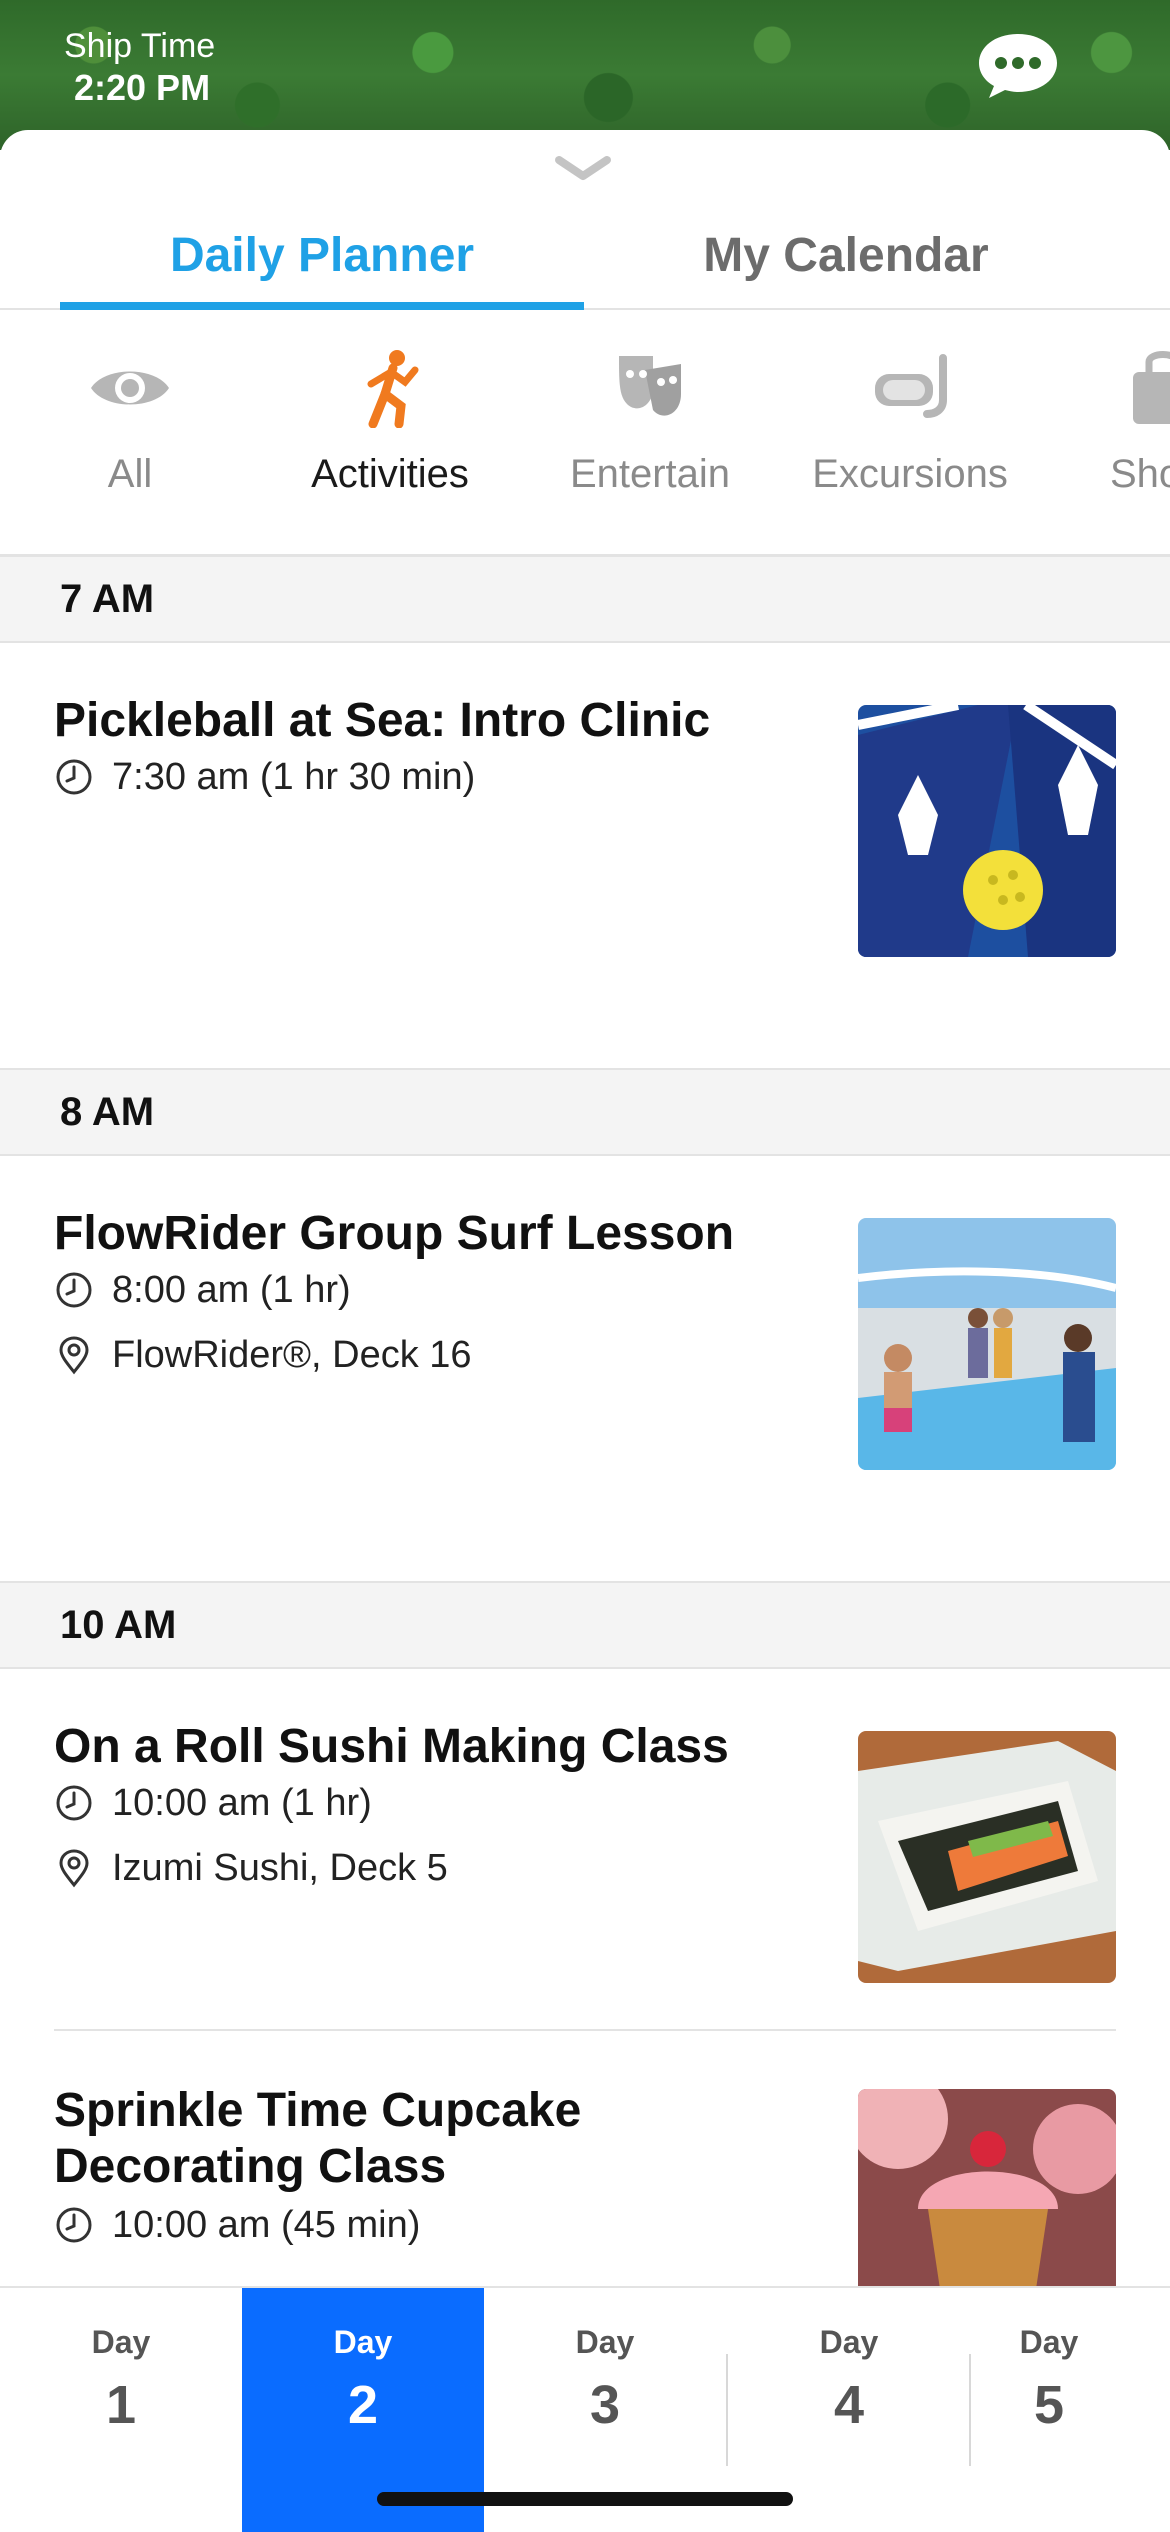 This screenshot has width=1170, height=2532. I want to click on category-activities: Activities, so click(390, 433).